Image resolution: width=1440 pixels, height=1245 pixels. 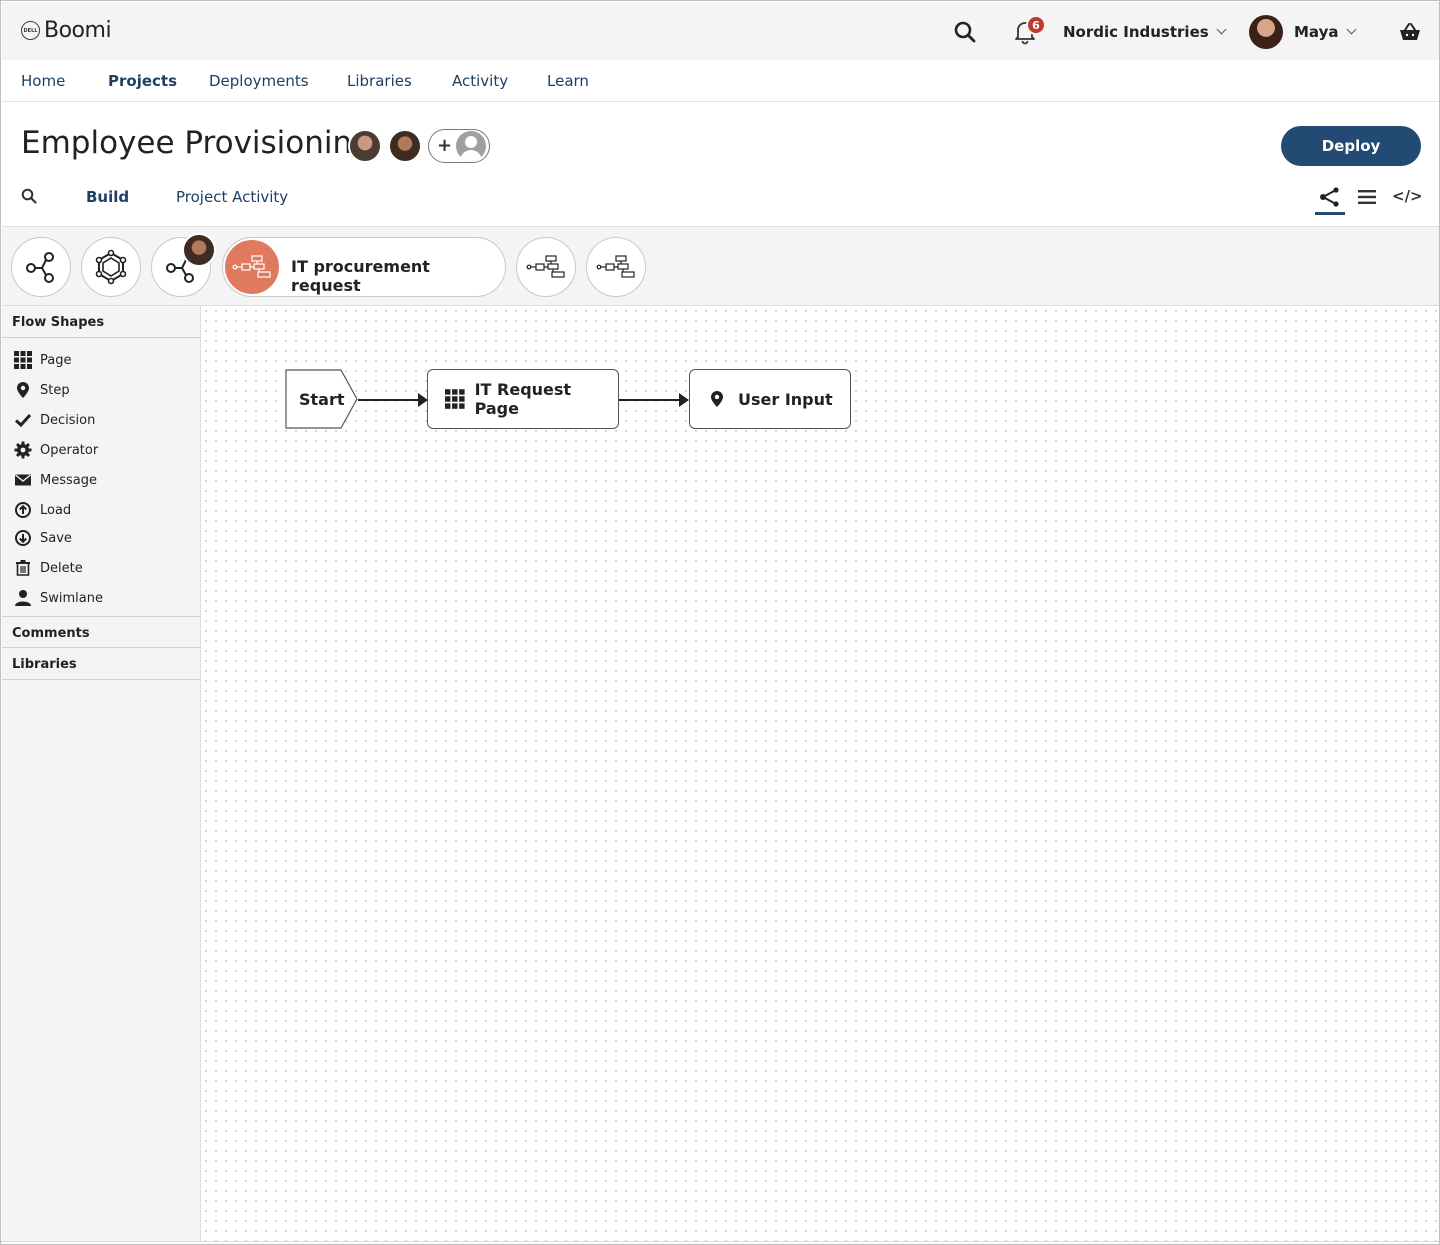 I want to click on flow-tabs-strip: IT procurement request, so click(x=720, y=266).